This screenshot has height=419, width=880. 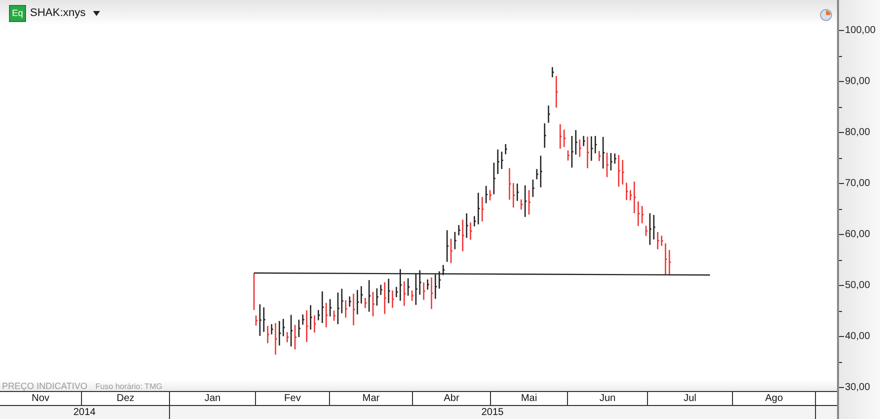 I want to click on year-label: 2014, so click(x=85, y=412).